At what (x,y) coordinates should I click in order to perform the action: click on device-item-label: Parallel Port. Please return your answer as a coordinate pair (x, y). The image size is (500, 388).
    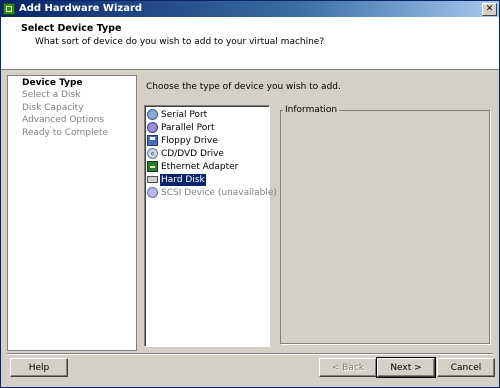
    Looking at the image, I should click on (188, 128).